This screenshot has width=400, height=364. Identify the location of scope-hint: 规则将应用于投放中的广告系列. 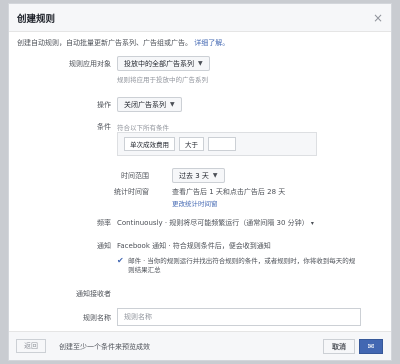
(162, 80).